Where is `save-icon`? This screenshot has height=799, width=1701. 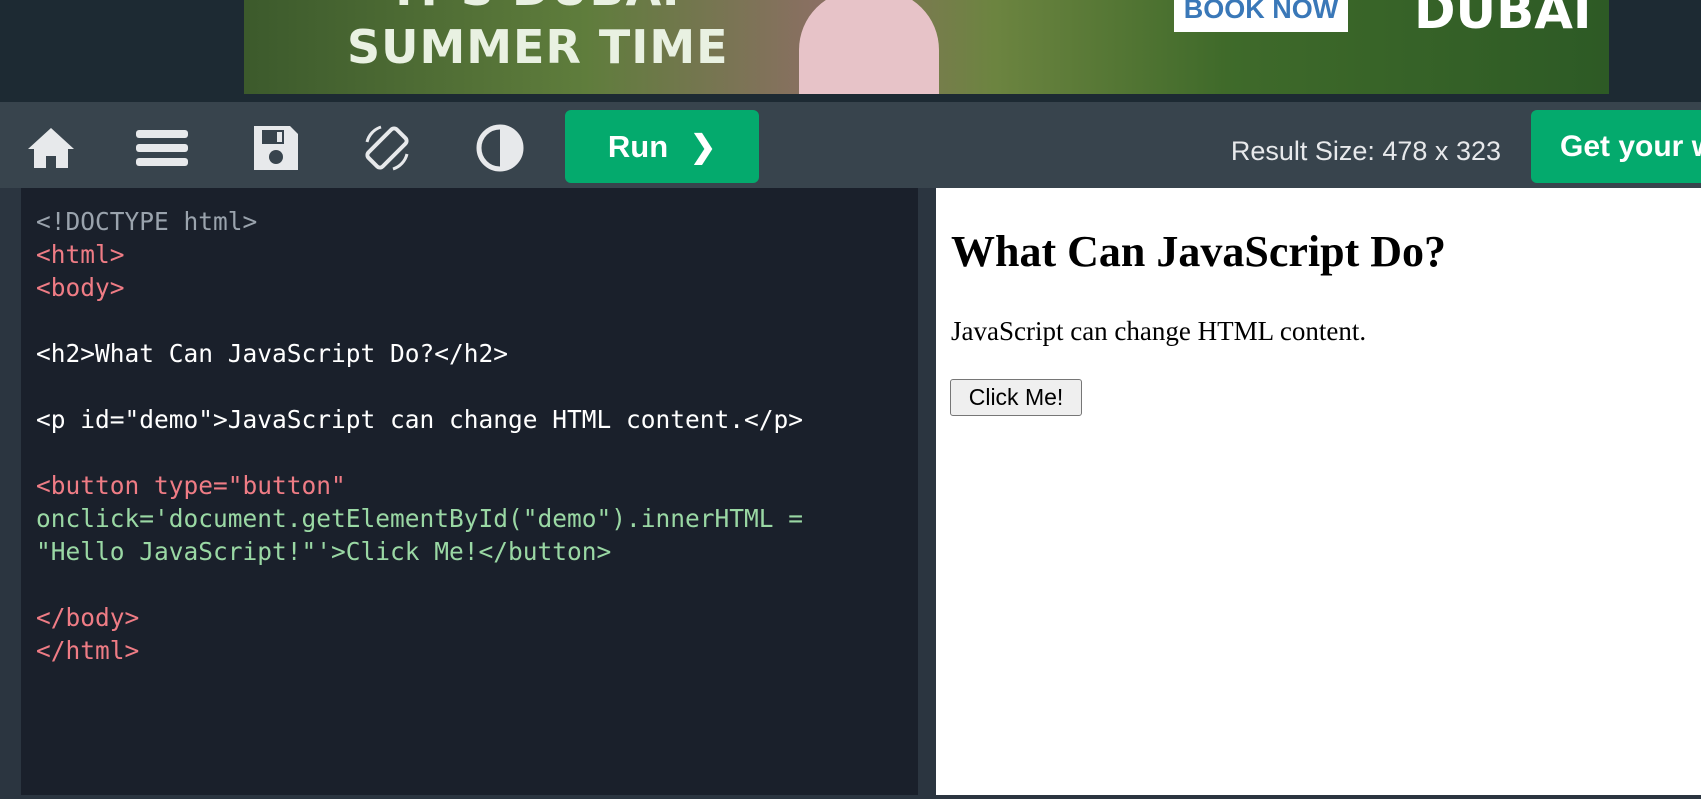
save-icon is located at coordinates (276, 148).